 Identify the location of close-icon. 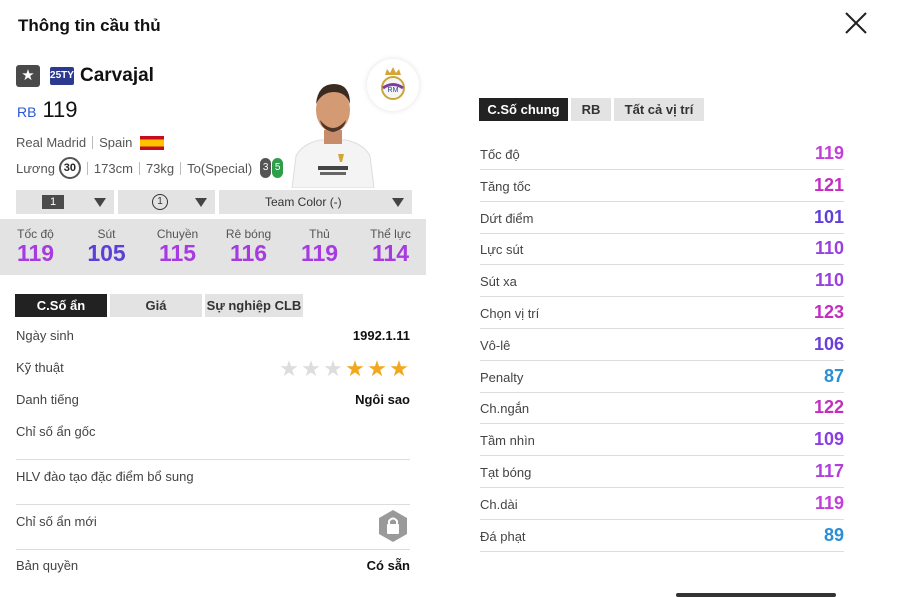
(856, 23).